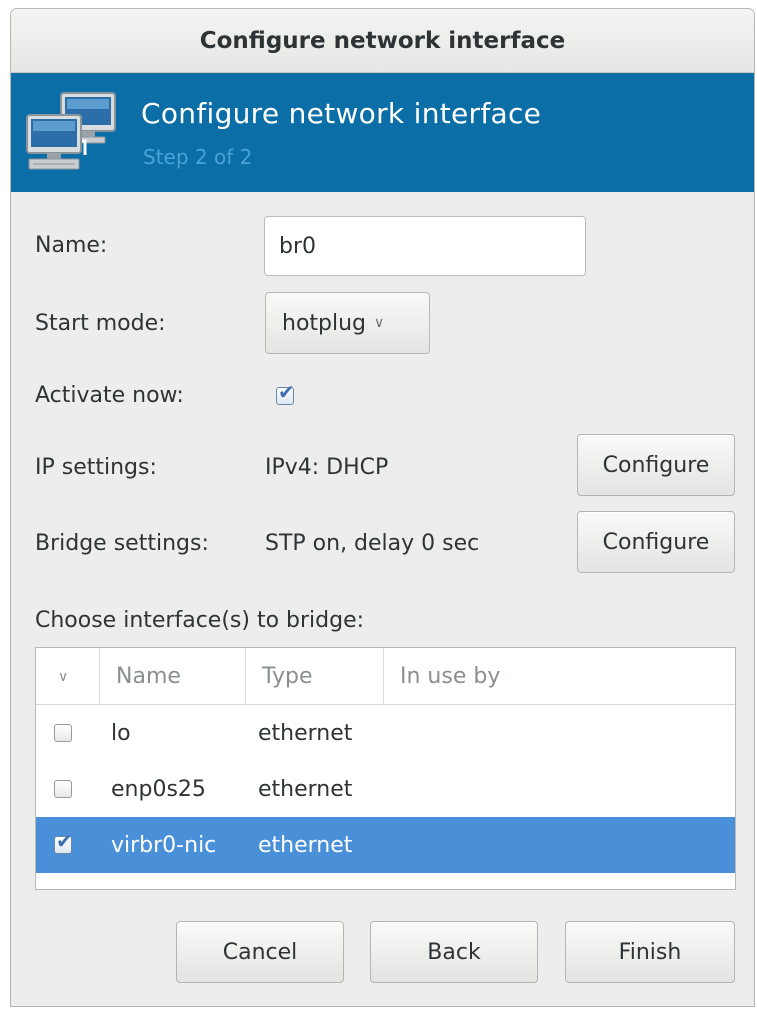 This screenshot has height=1009, width=757. Describe the element at coordinates (173, 676) in the screenshot. I see `column-header-name: Name` at that location.